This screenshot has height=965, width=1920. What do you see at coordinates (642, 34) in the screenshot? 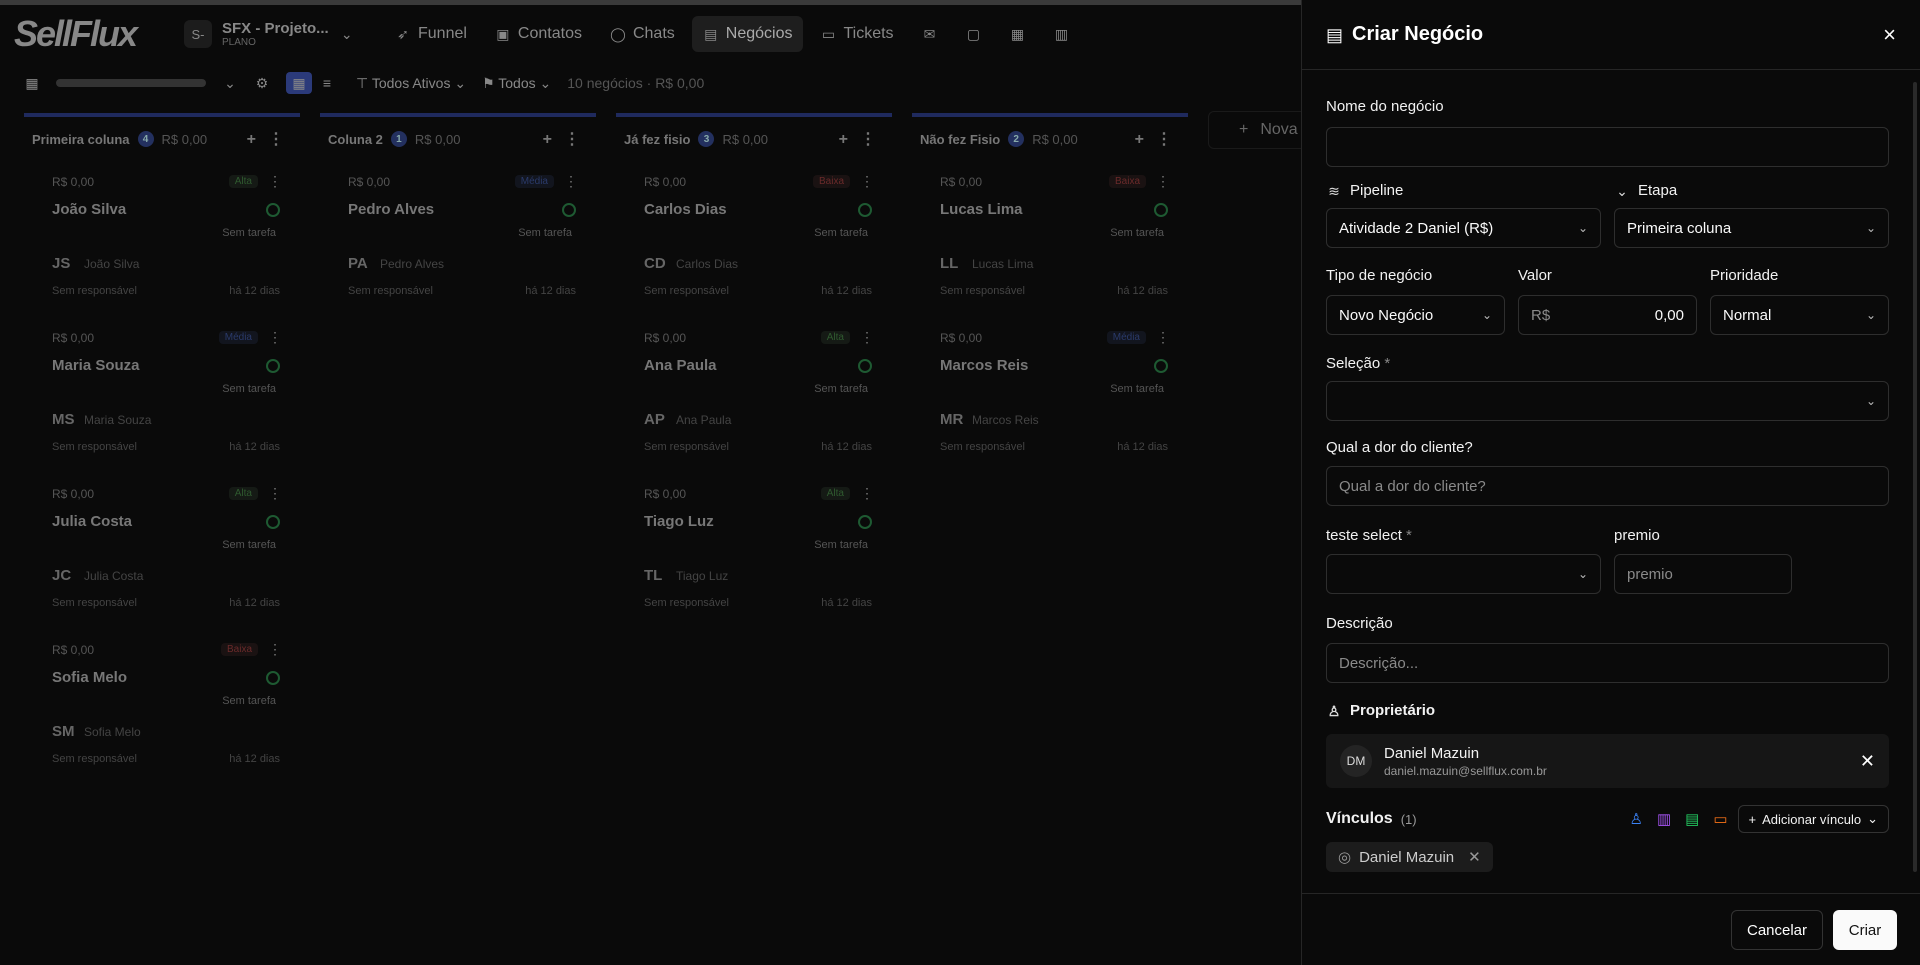
I see `nav-chats: ◯ Chats` at bounding box center [642, 34].